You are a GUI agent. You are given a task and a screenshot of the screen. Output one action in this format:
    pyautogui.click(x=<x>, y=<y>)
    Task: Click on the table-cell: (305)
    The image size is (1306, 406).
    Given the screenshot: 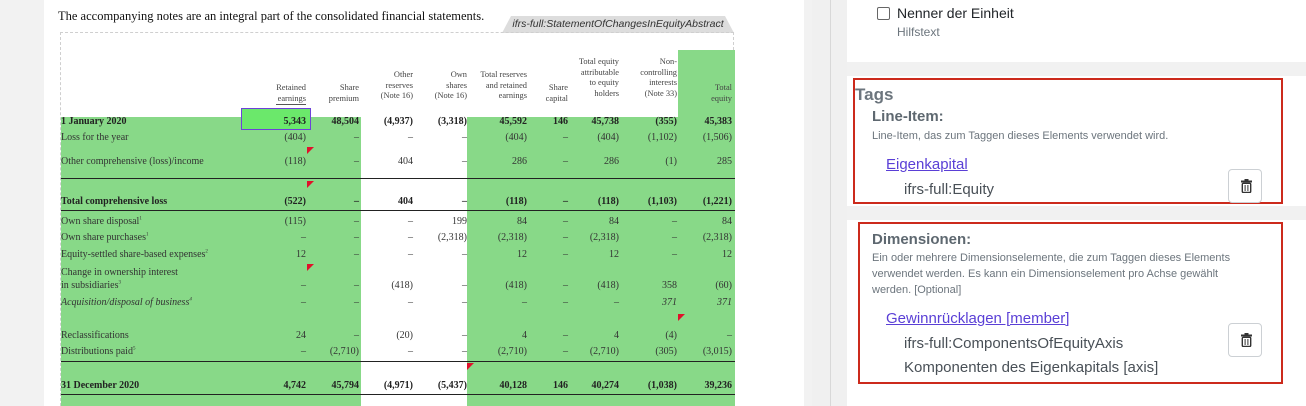 What is the action you would take?
    pyautogui.click(x=666, y=351)
    